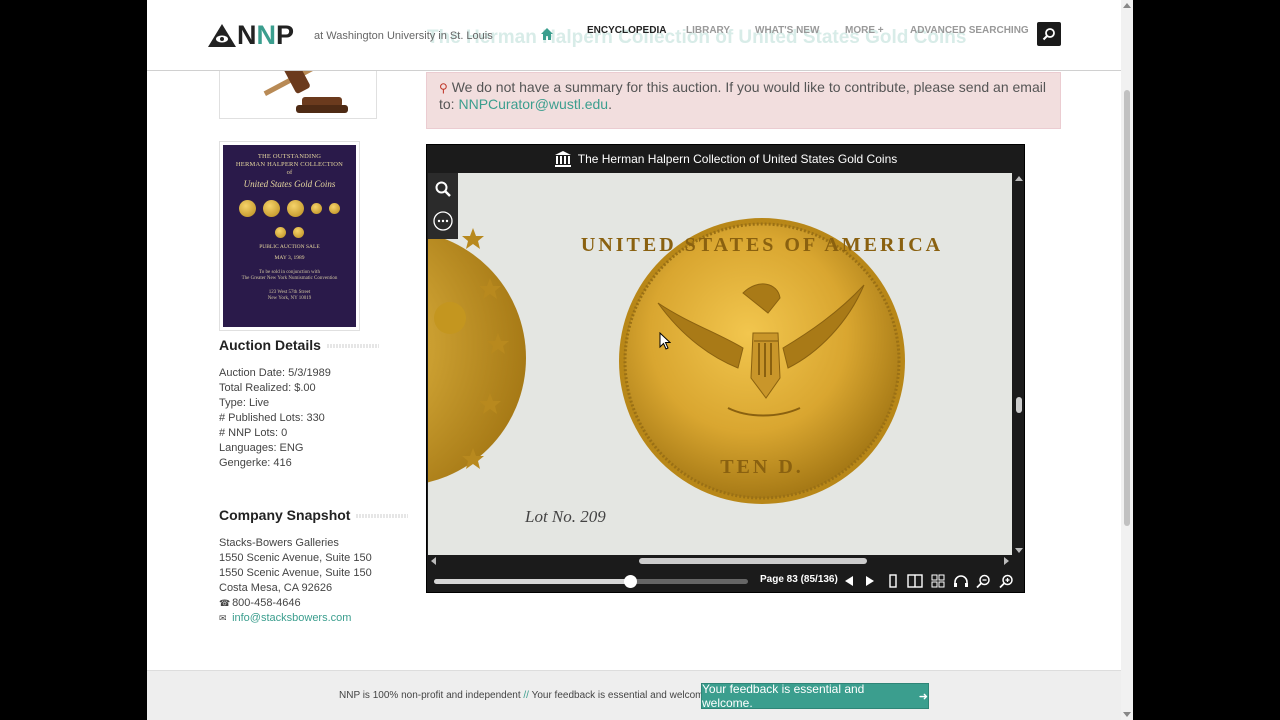 This screenshot has height=720, width=1280. Describe the element at coordinates (279, 543) in the screenshot. I see `company-name: Stacks-Bowers Galleries` at that location.